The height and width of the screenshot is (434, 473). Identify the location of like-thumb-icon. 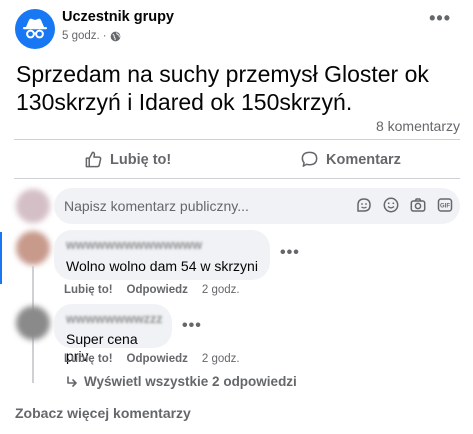
(93, 159).